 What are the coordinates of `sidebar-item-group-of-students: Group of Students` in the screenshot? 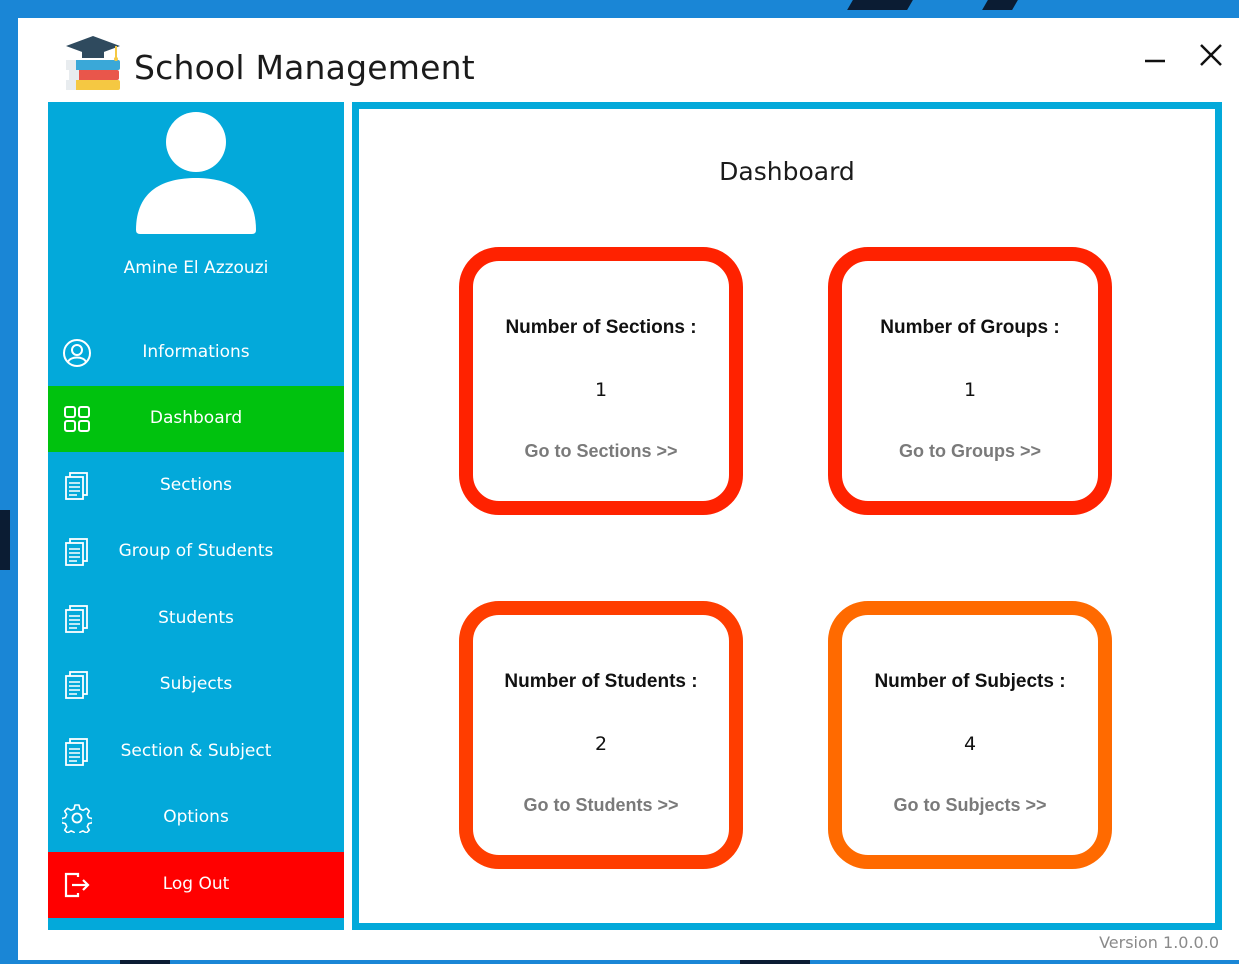 It's located at (196, 552).